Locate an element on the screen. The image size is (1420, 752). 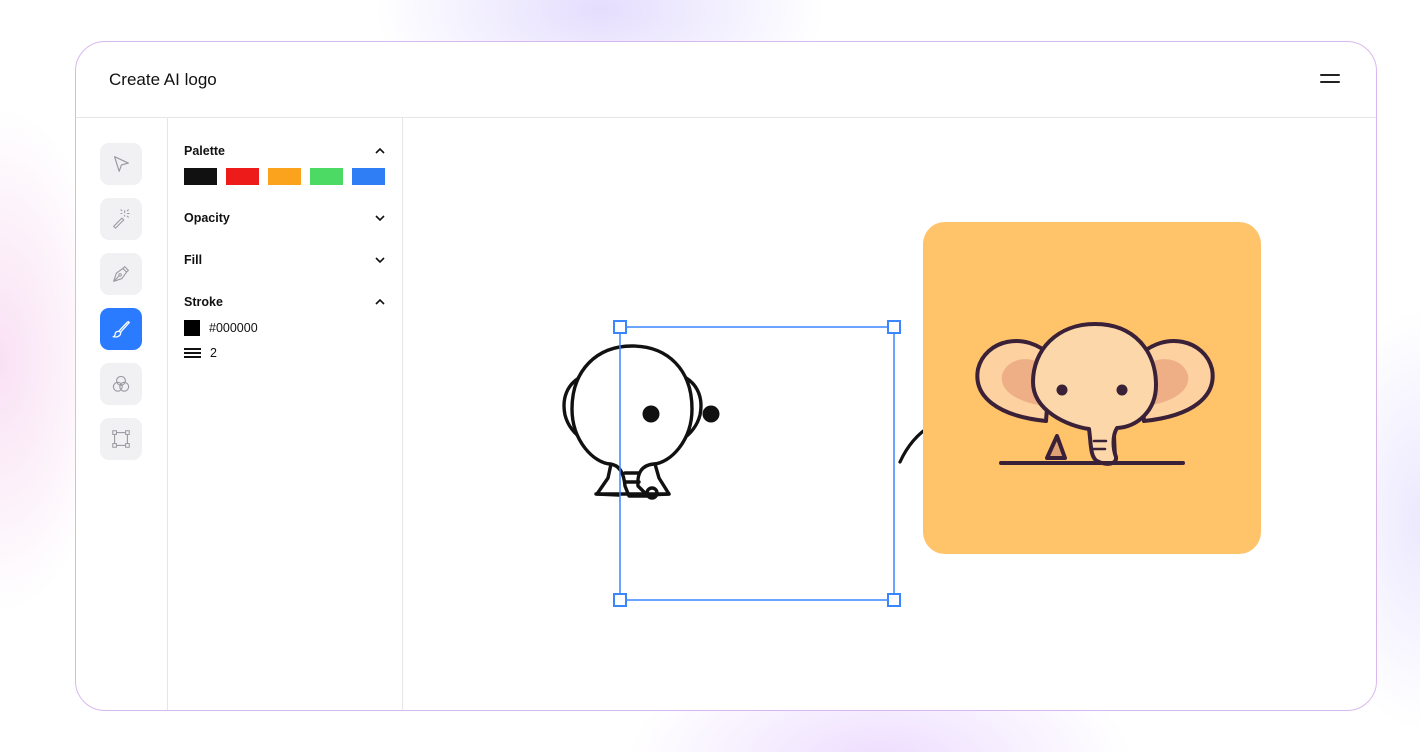
opacity-label: Opacity is located at coordinates (207, 218).